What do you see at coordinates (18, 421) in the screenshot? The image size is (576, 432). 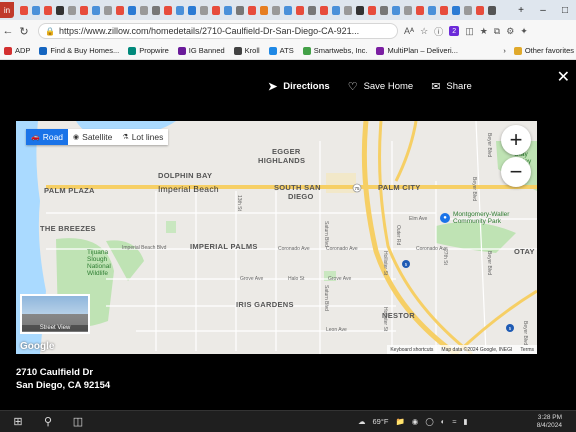 I see `windows-start-icon: ⊞` at bounding box center [18, 421].